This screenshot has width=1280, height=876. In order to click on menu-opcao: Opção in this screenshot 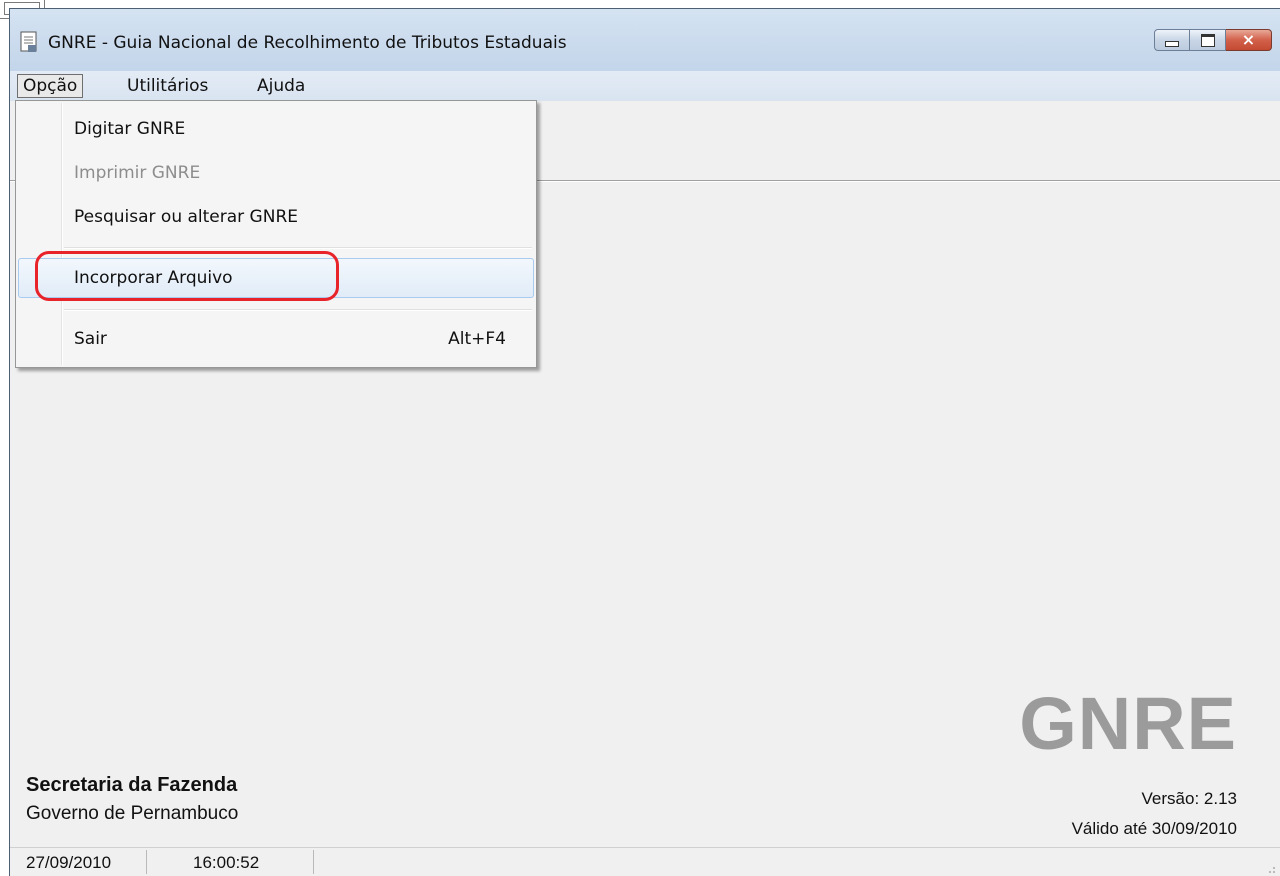, I will do `click(50, 86)`.